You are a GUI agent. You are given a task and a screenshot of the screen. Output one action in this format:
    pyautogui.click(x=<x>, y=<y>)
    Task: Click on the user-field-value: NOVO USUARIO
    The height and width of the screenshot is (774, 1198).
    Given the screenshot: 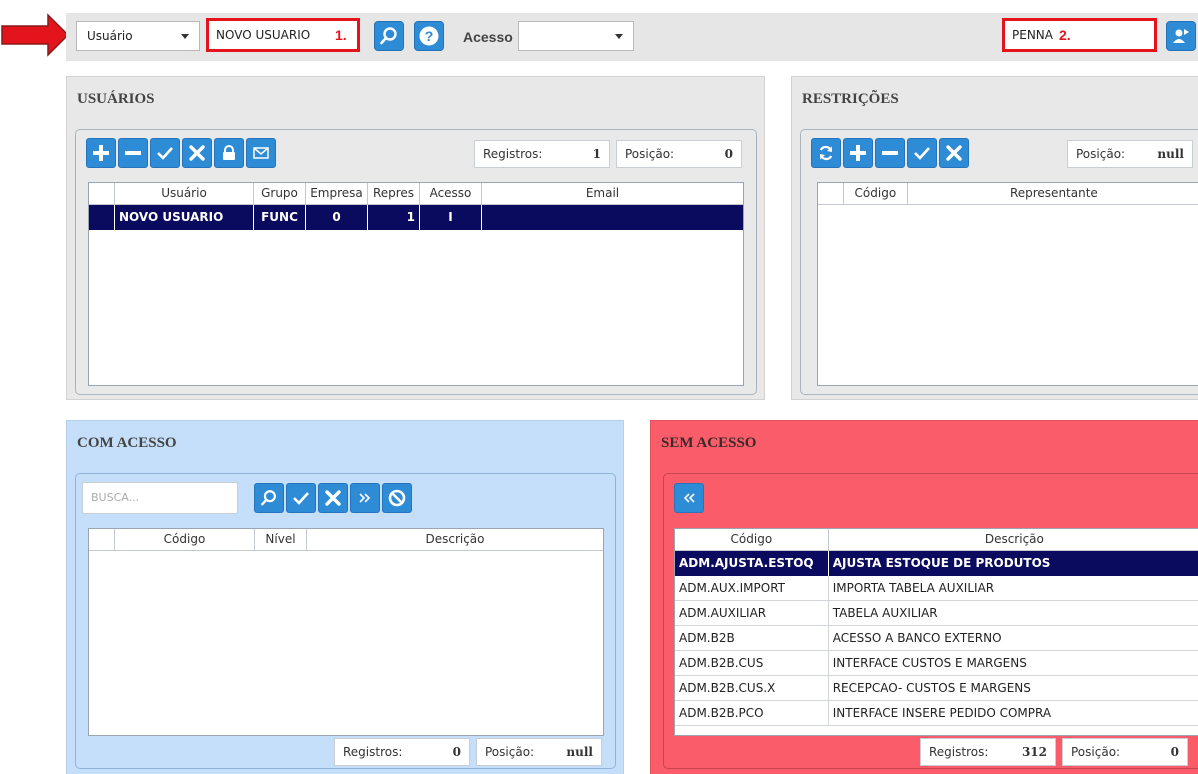 What is the action you would take?
    pyautogui.click(x=263, y=35)
    